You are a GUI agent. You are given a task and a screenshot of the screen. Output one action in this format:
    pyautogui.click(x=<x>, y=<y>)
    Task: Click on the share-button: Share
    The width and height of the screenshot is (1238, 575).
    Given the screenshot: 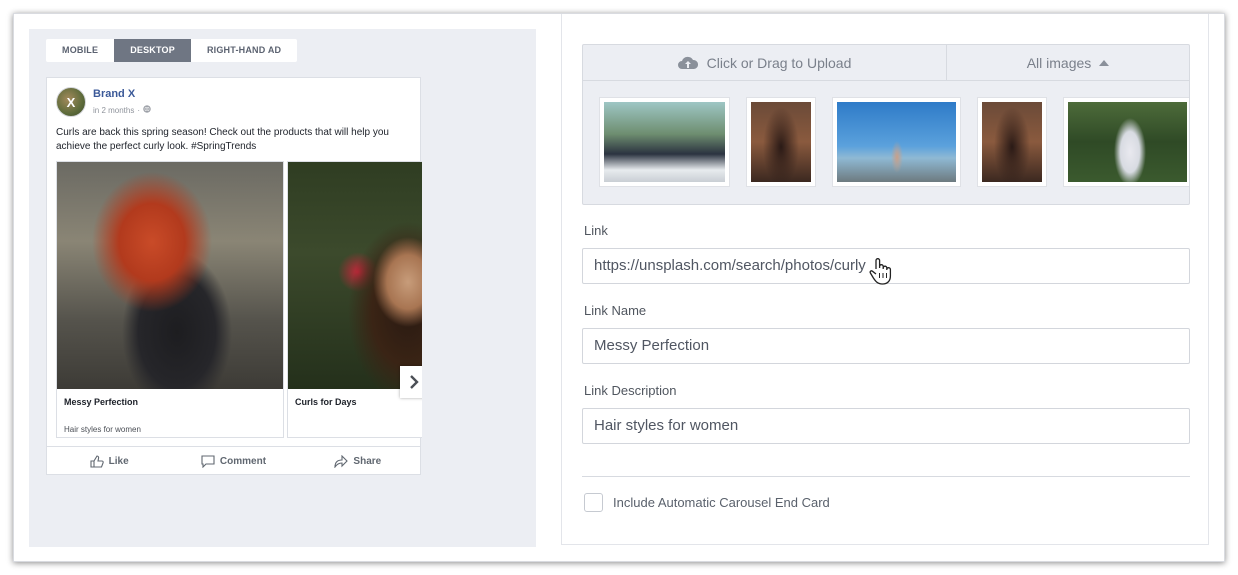 What is the action you would take?
    pyautogui.click(x=358, y=461)
    